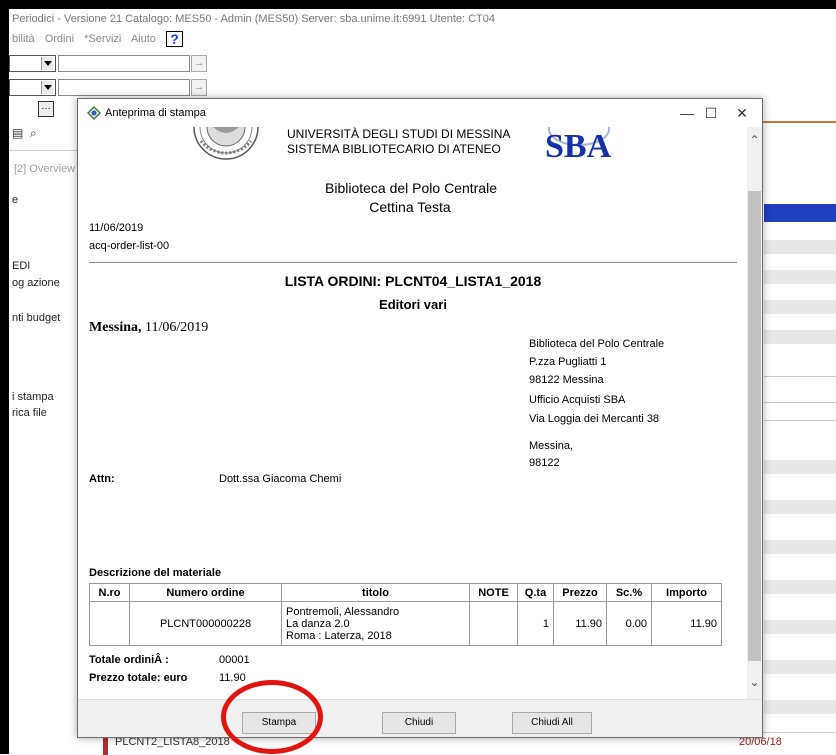 The image size is (836, 755). Describe the element at coordinates (272, 717) in the screenshot. I see `highlight-circle-annotation` at that location.